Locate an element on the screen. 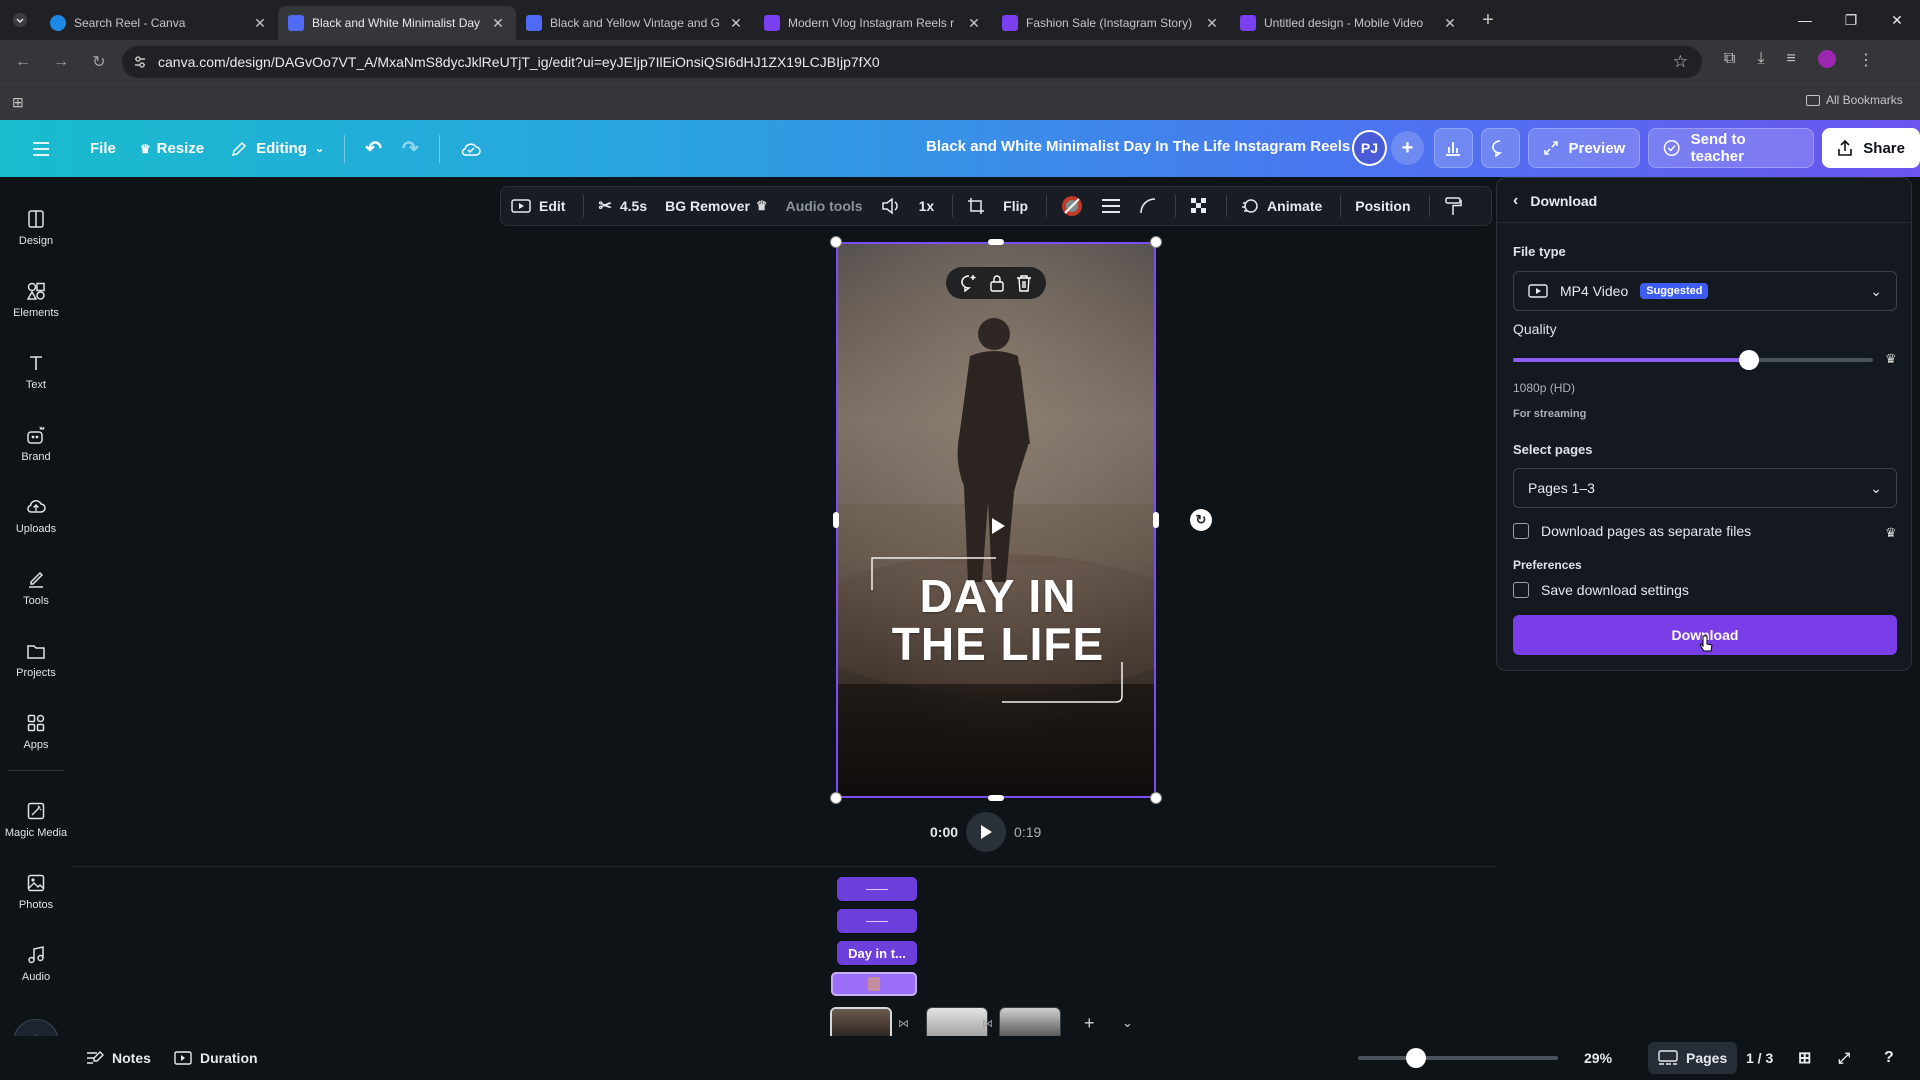  timeline-video-track is located at coordinates (874, 984).